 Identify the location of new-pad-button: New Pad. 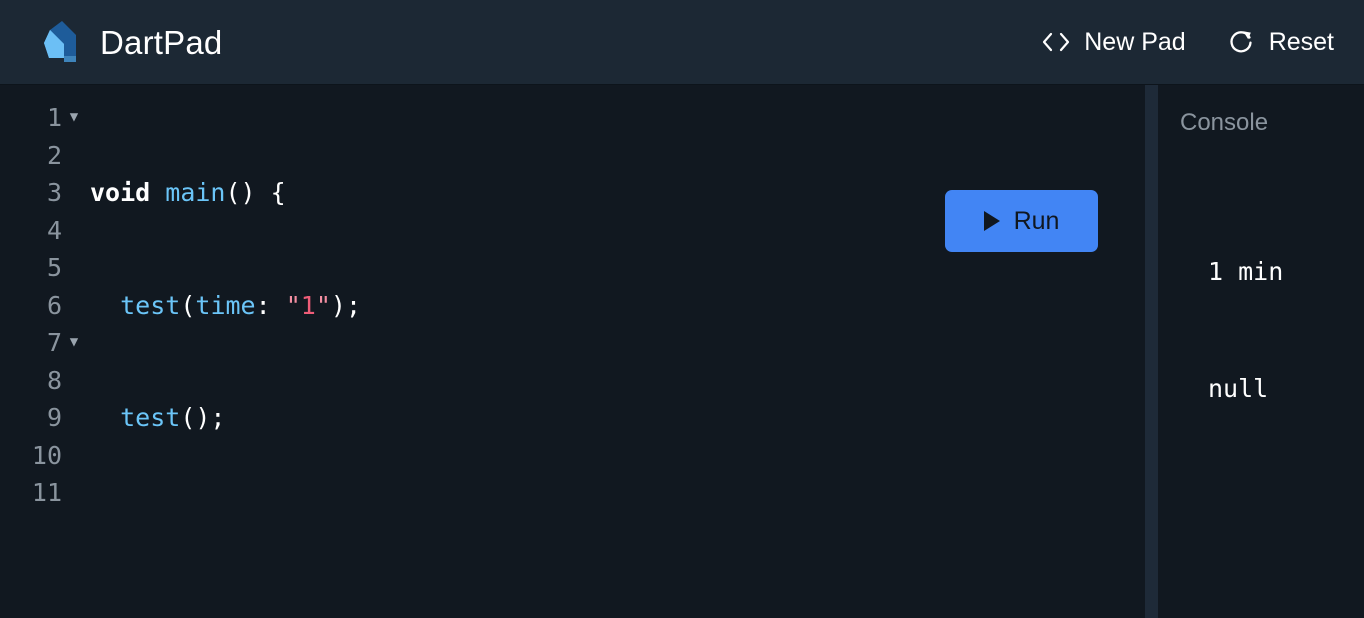
(1113, 42).